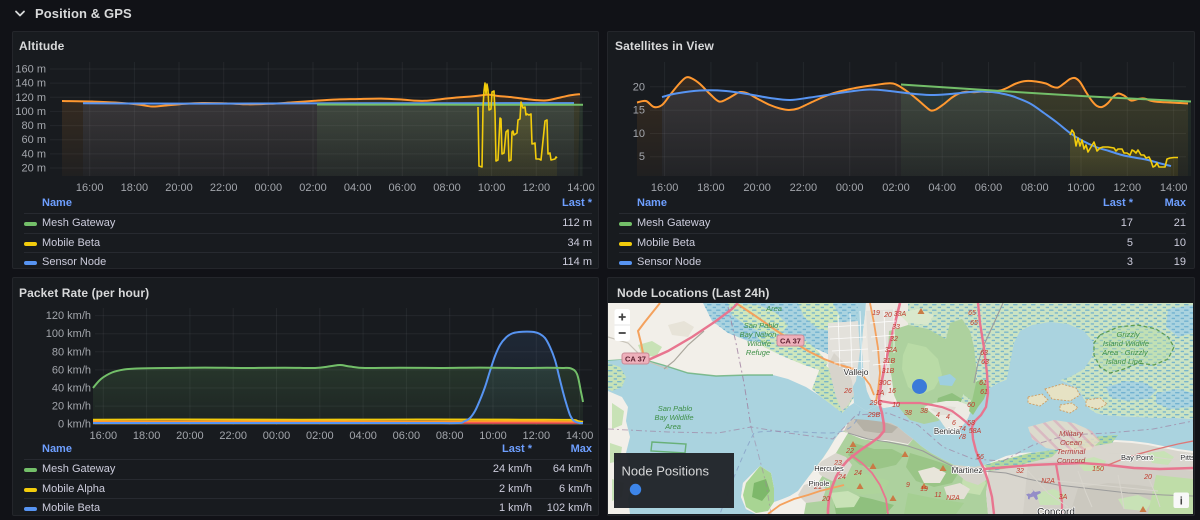 The image size is (1200, 520). Describe the element at coordinates (980, 457) in the screenshot. I see `svg-text: 56` at that location.